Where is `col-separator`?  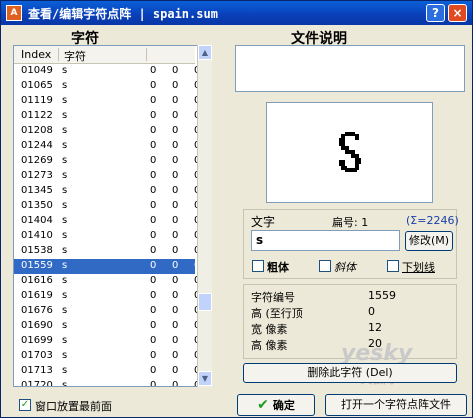
col-separator is located at coordinates (146, 54).